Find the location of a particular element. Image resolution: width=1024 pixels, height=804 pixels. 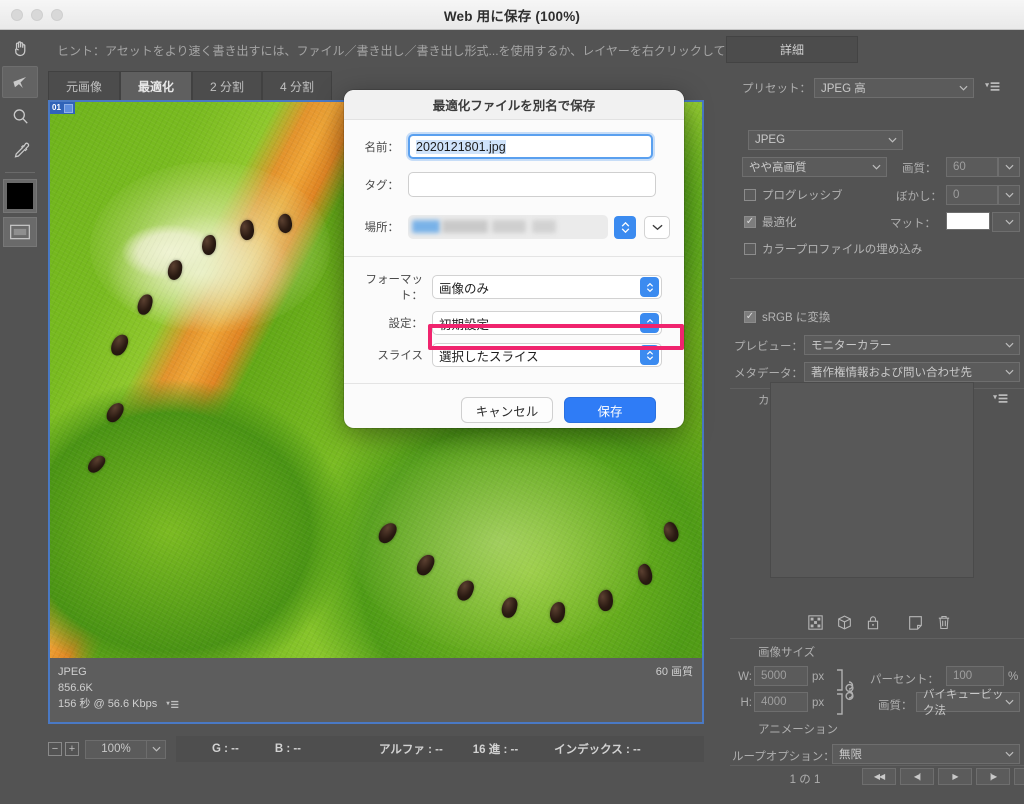

lock-icon is located at coordinates (873, 624).